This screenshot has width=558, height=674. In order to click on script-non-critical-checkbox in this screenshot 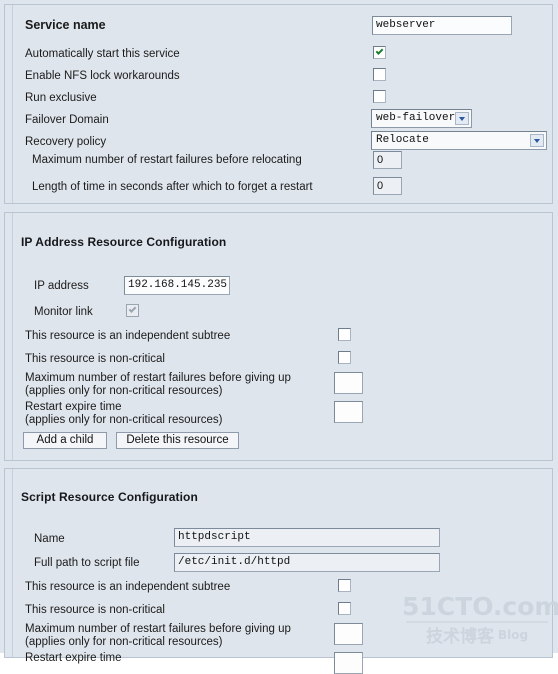, I will do `click(344, 608)`.